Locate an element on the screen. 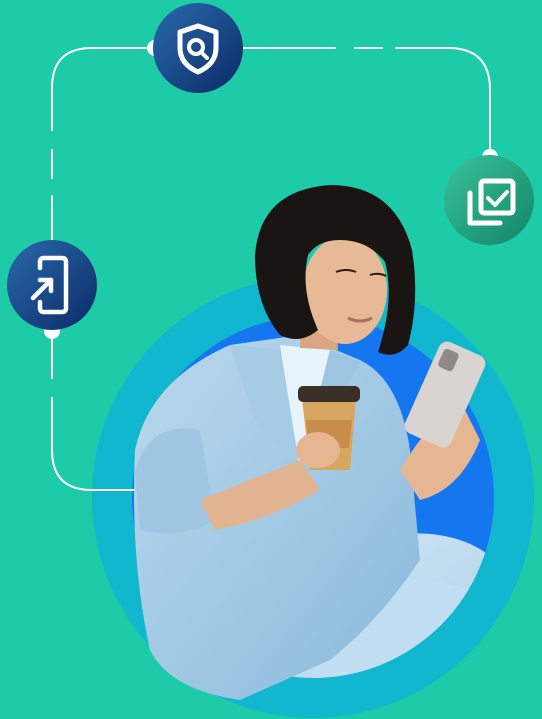  shield-search-badge is located at coordinates (198, 48).